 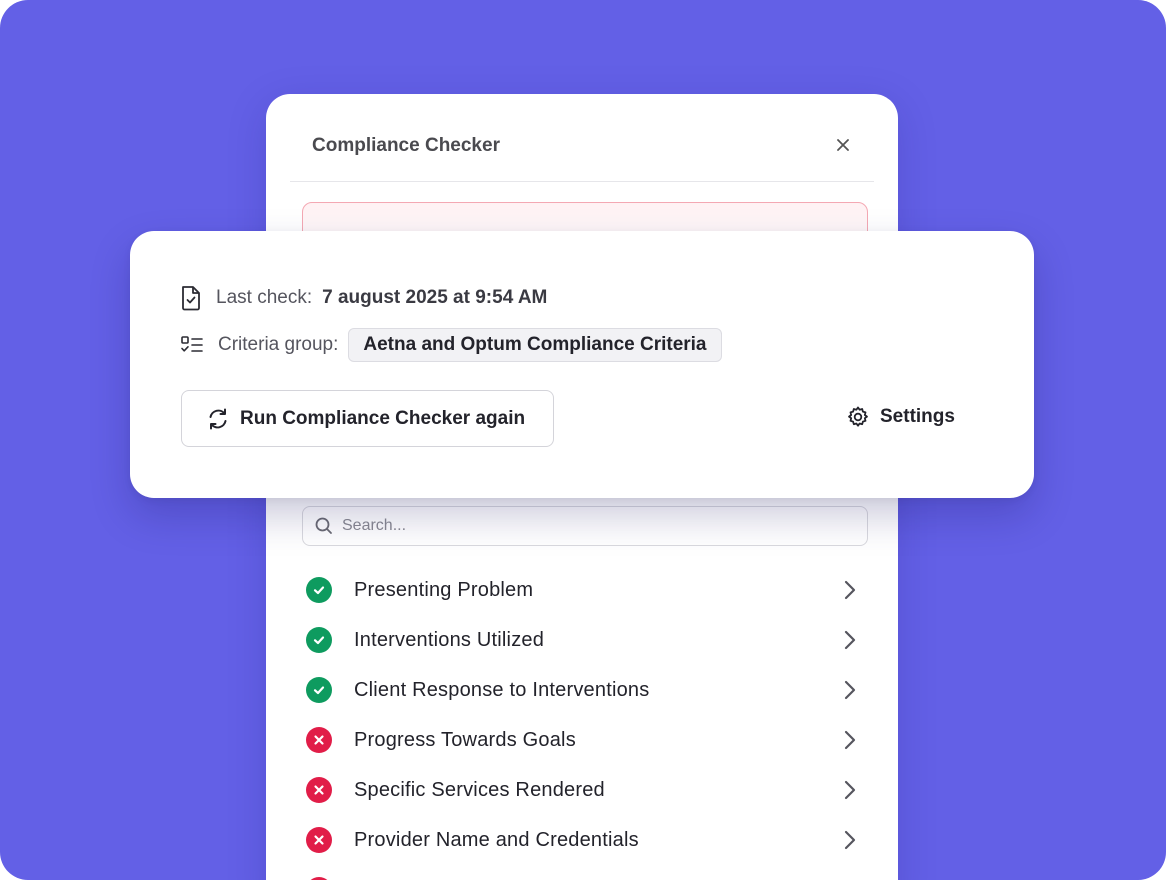 I want to click on panel-header: Compliance Checker, so click(x=582, y=138).